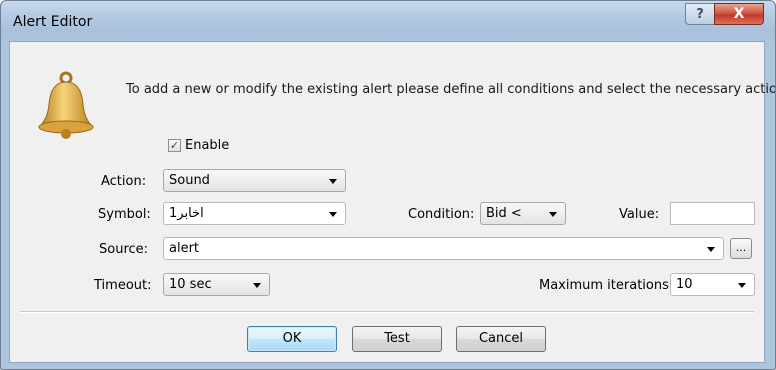  Describe the element at coordinates (123, 285) in the screenshot. I see `timeout-label: Timeout:` at that location.